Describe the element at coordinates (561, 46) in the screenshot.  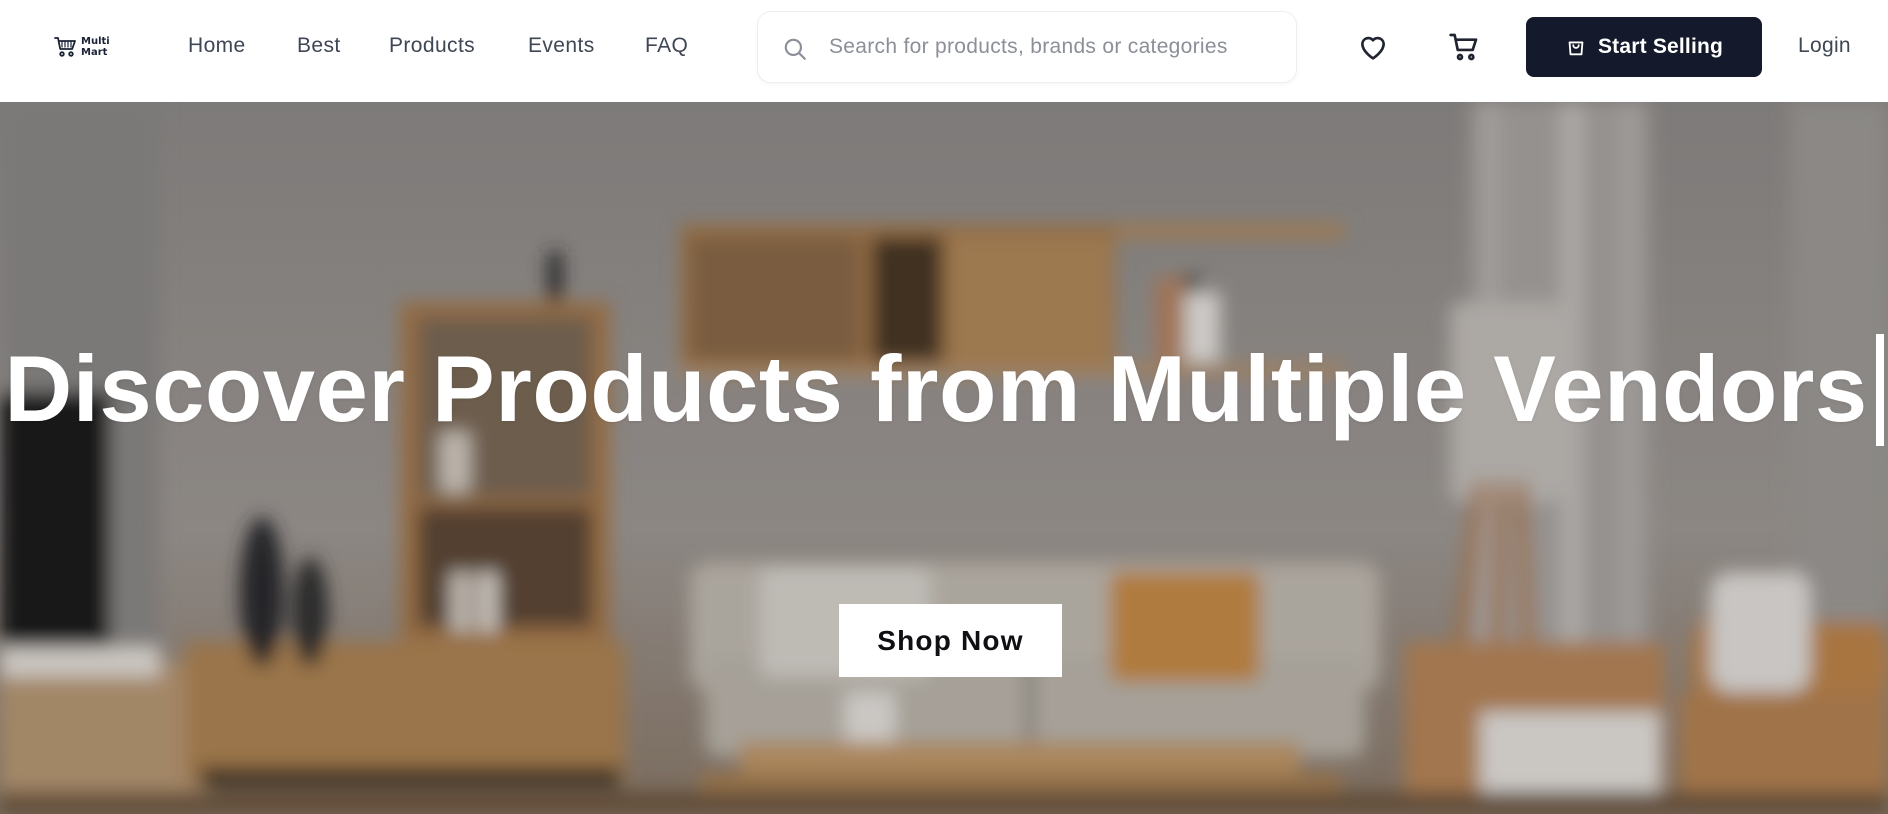
I see `nav-link-events: Events` at that location.